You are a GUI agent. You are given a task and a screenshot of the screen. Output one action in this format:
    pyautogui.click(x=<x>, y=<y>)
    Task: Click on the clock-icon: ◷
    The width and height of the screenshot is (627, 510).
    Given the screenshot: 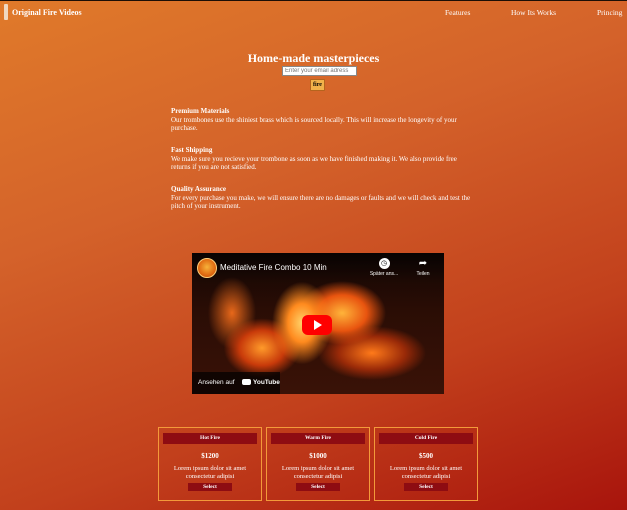 What is the action you would take?
    pyautogui.click(x=384, y=263)
    